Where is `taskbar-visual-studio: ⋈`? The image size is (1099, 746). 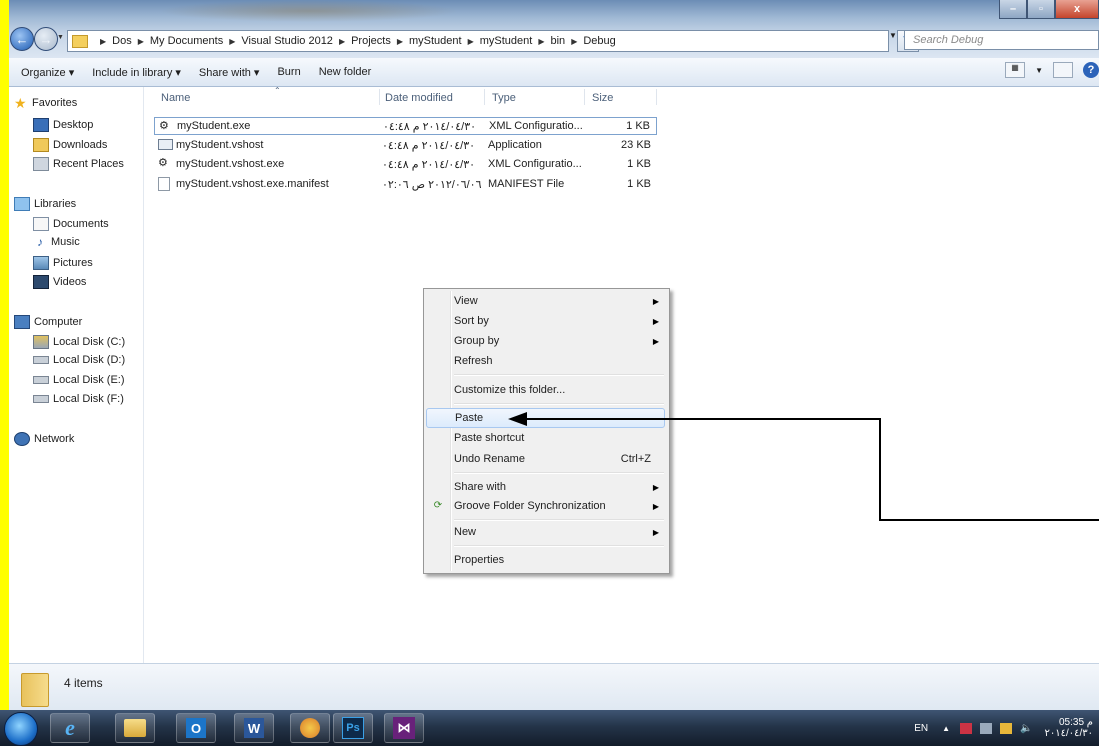
taskbar-visual-studio: ⋈ is located at coordinates (404, 728).